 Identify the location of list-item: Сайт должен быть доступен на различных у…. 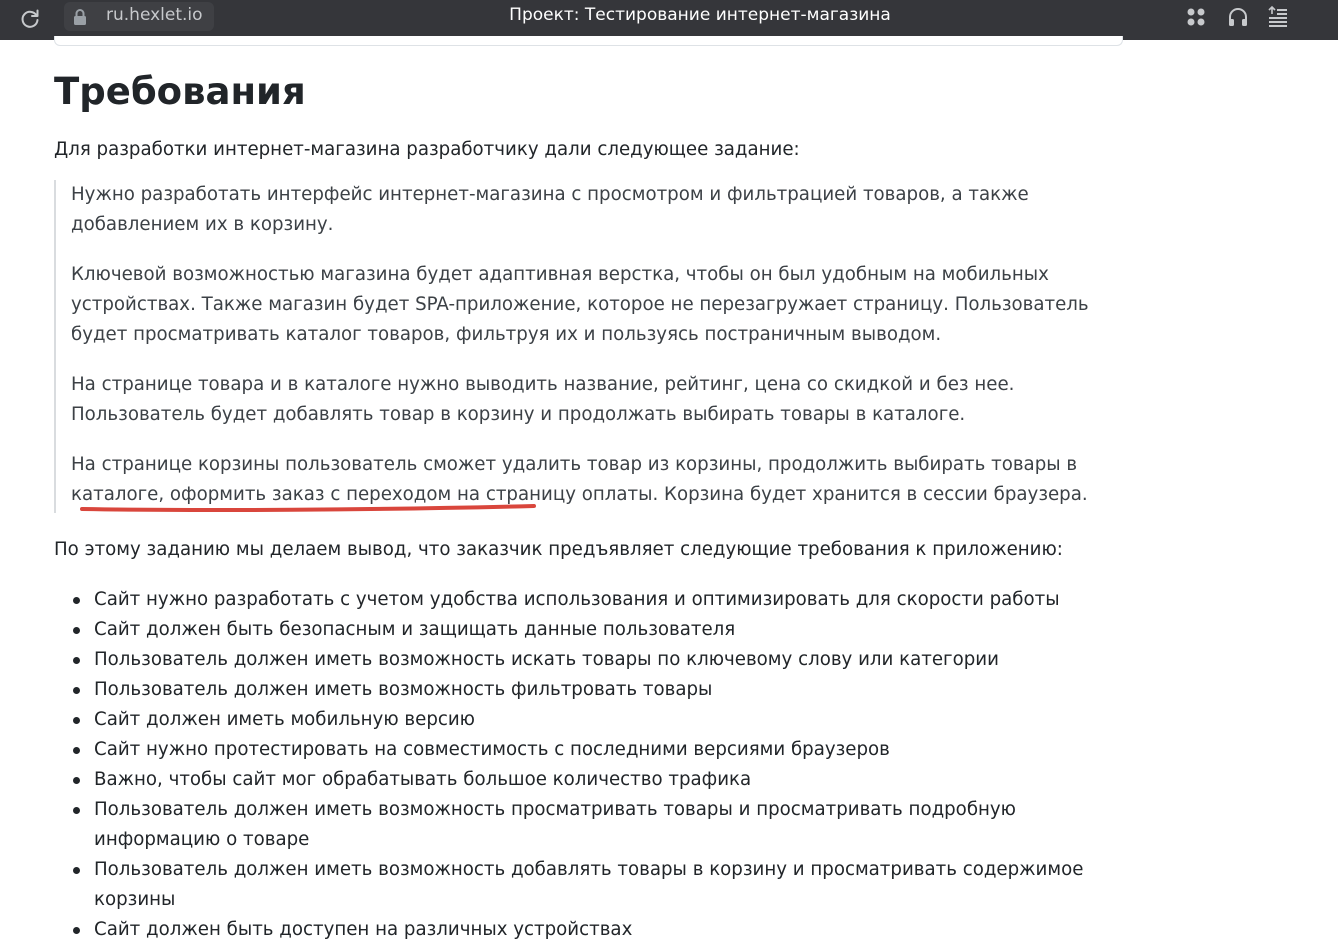
(603, 930).